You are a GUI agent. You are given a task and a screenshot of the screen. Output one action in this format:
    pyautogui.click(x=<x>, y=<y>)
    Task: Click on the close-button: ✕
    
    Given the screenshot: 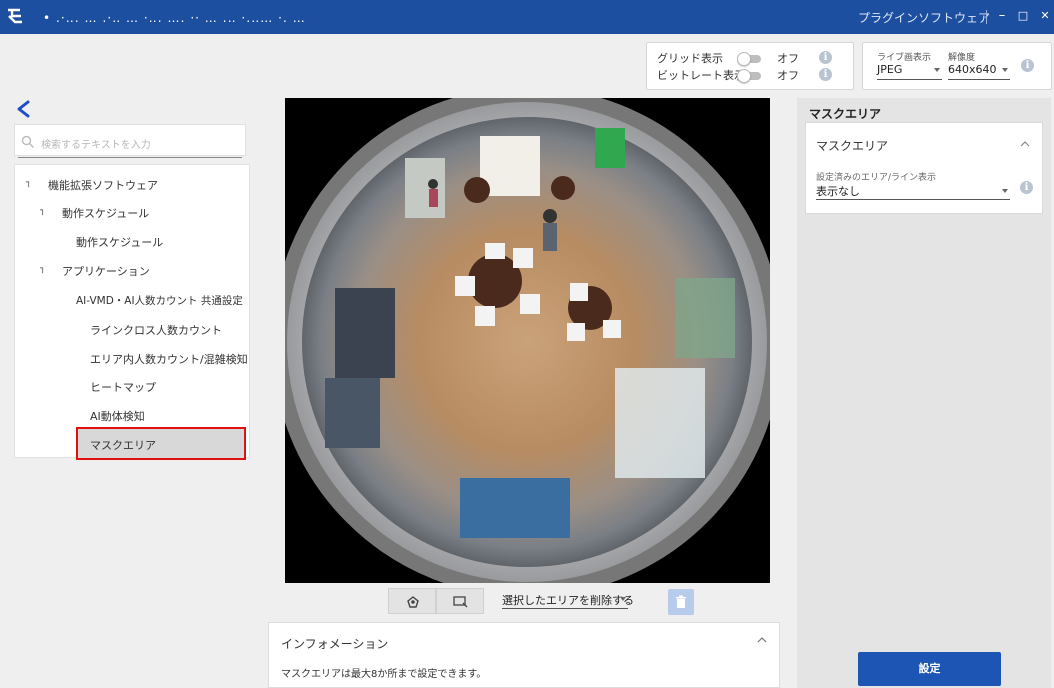 What is the action you would take?
    pyautogui.click(x=1045, y=16)
    